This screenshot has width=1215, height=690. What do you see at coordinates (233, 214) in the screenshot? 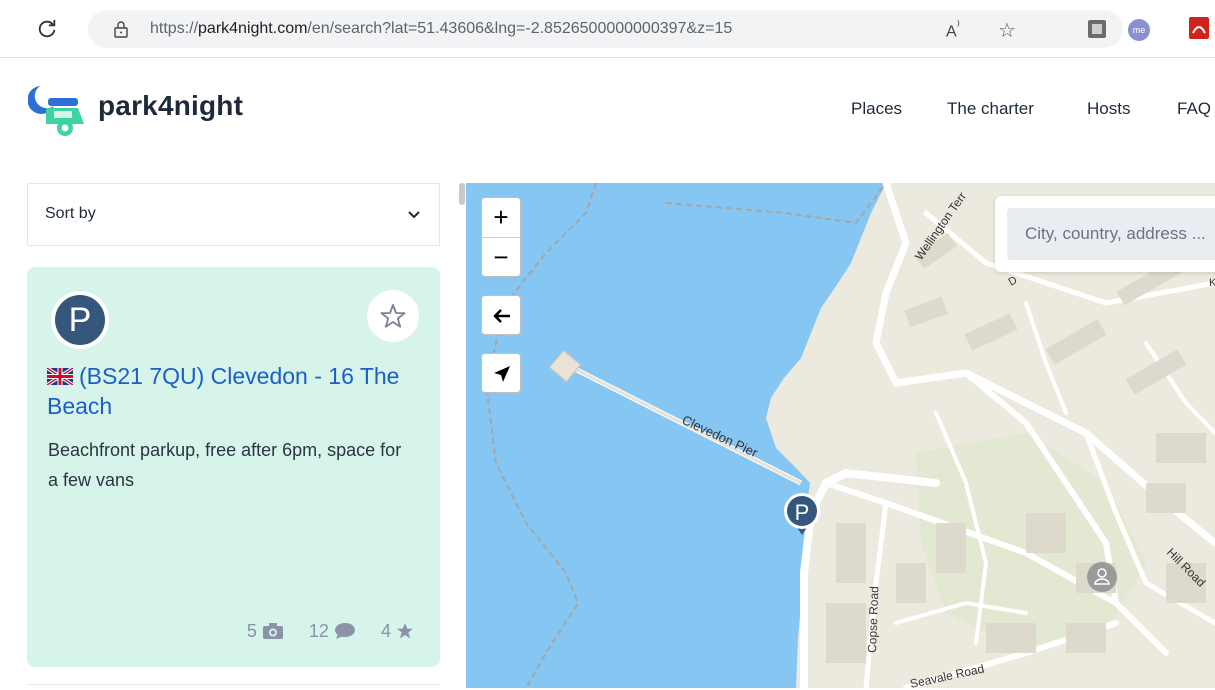
I see `sort-by-select: Sort by` at bounding box center [233, 214].